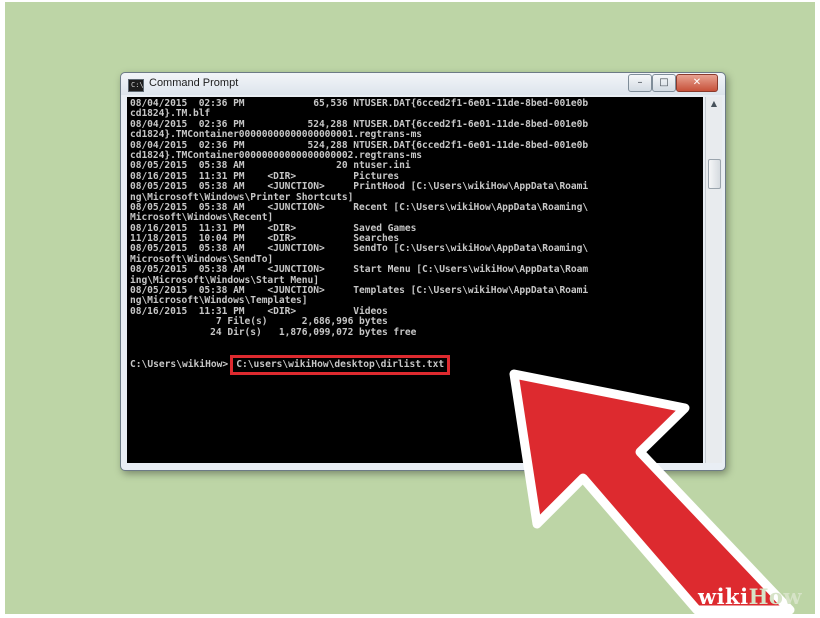 The width and height of the screenshot is (820, 618). I want to click on watermark-wiki: wiki, so click(723, 596).